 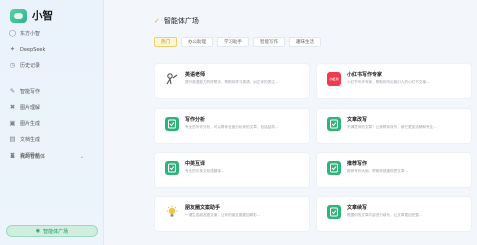 What do you see at coordinates (56, 231) in the screenshot?
I see `agent-plaza-label: 智能体广场` at bounding box center [56, 231].